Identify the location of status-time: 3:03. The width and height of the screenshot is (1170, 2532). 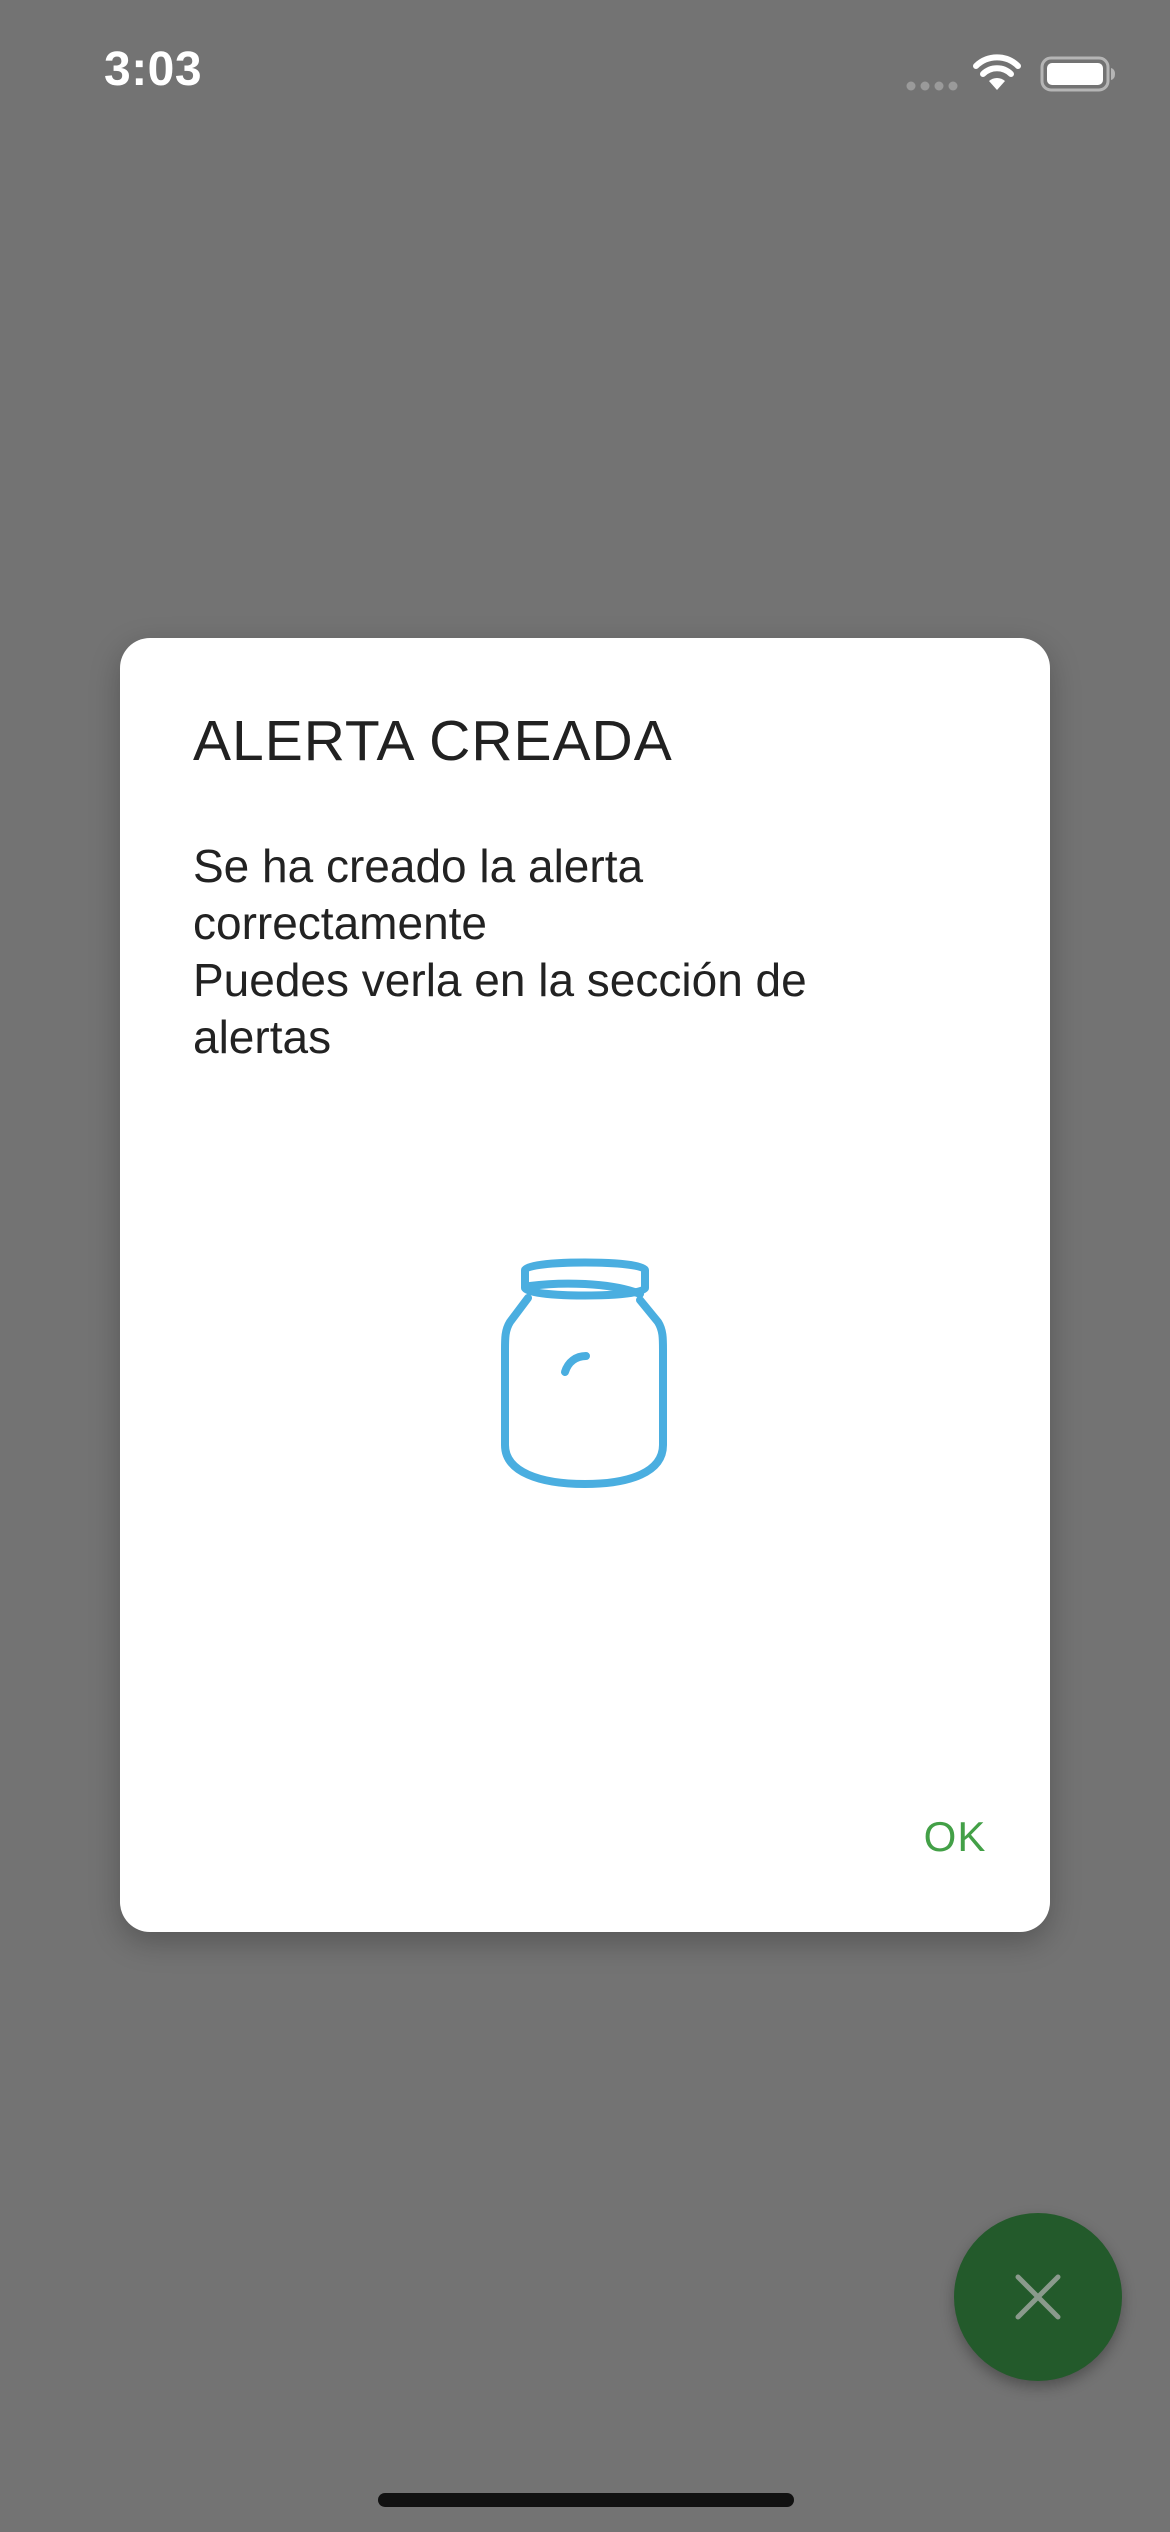
(153, 69).